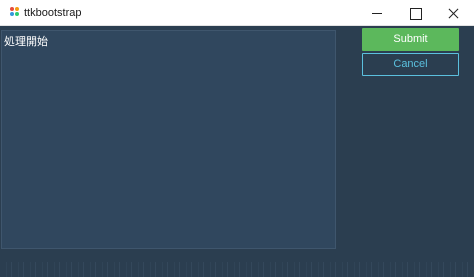 This screenshot has height=277, width=474. I want to click on ttkbootstrap-logo-icon, so click(15, 13).